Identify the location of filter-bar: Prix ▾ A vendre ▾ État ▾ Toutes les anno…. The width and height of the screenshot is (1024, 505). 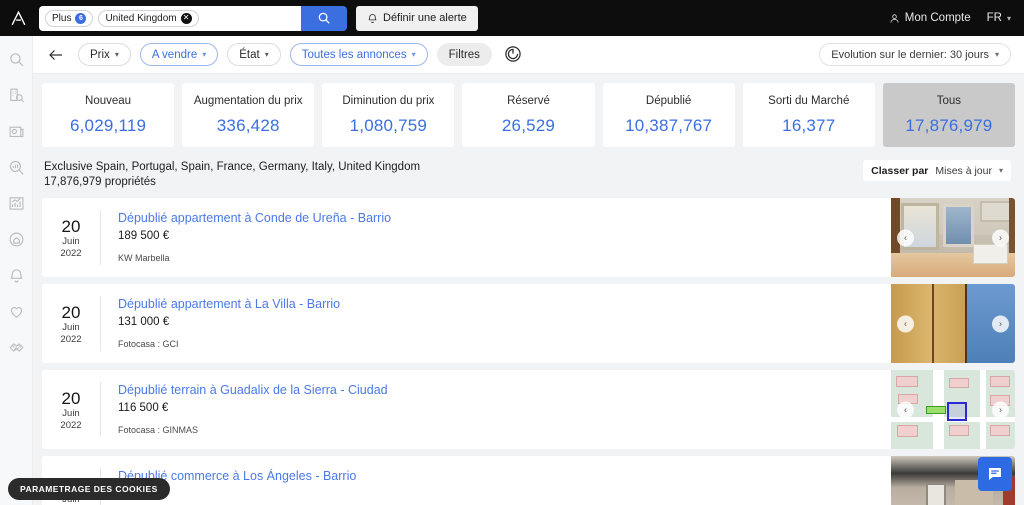
(528, 55).